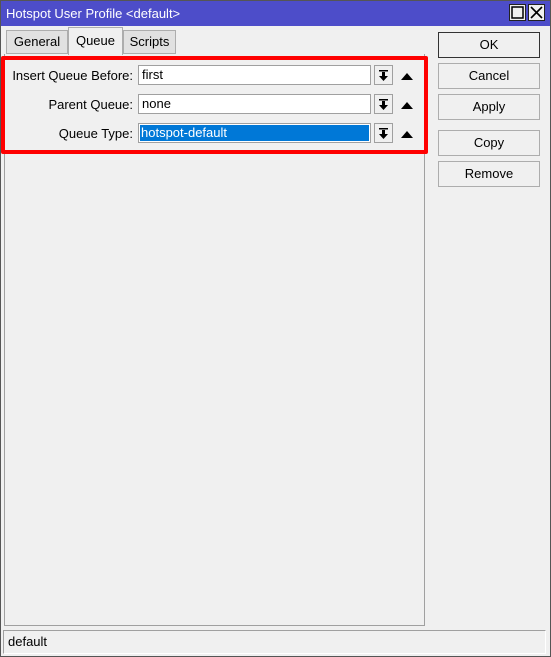 Image resolution: width=551 pixels, height=657 pixels. Describe the element at coordinates (489, 76) in the screenshot. I see `cancel-button: Cancel` at that location.